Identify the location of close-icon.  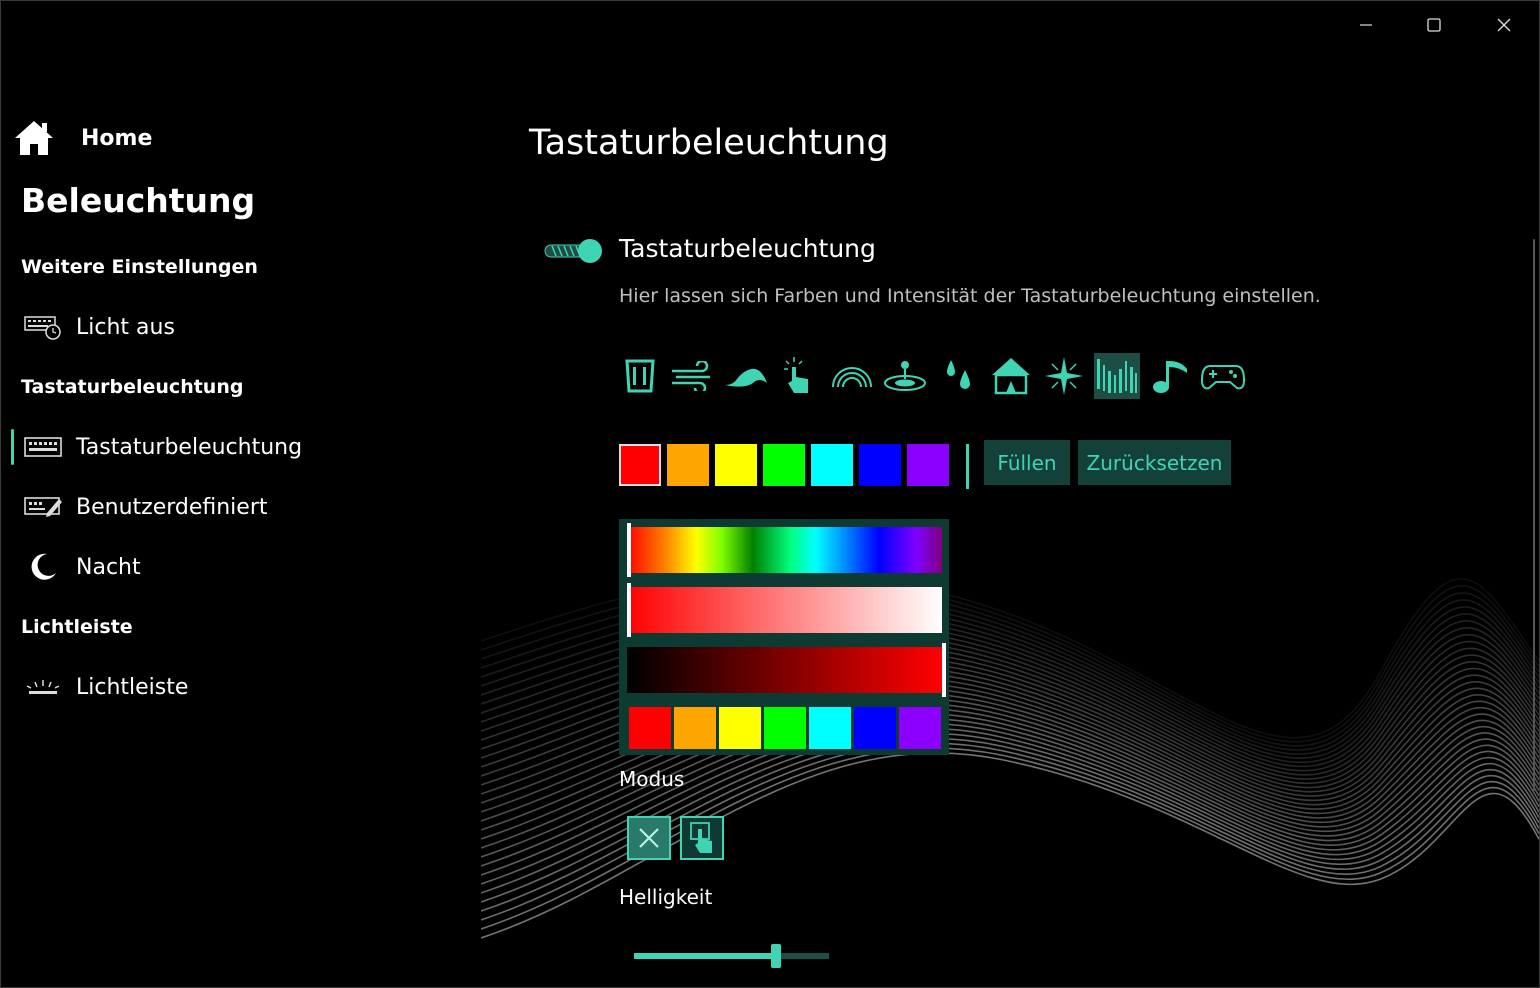
(1504, 25).